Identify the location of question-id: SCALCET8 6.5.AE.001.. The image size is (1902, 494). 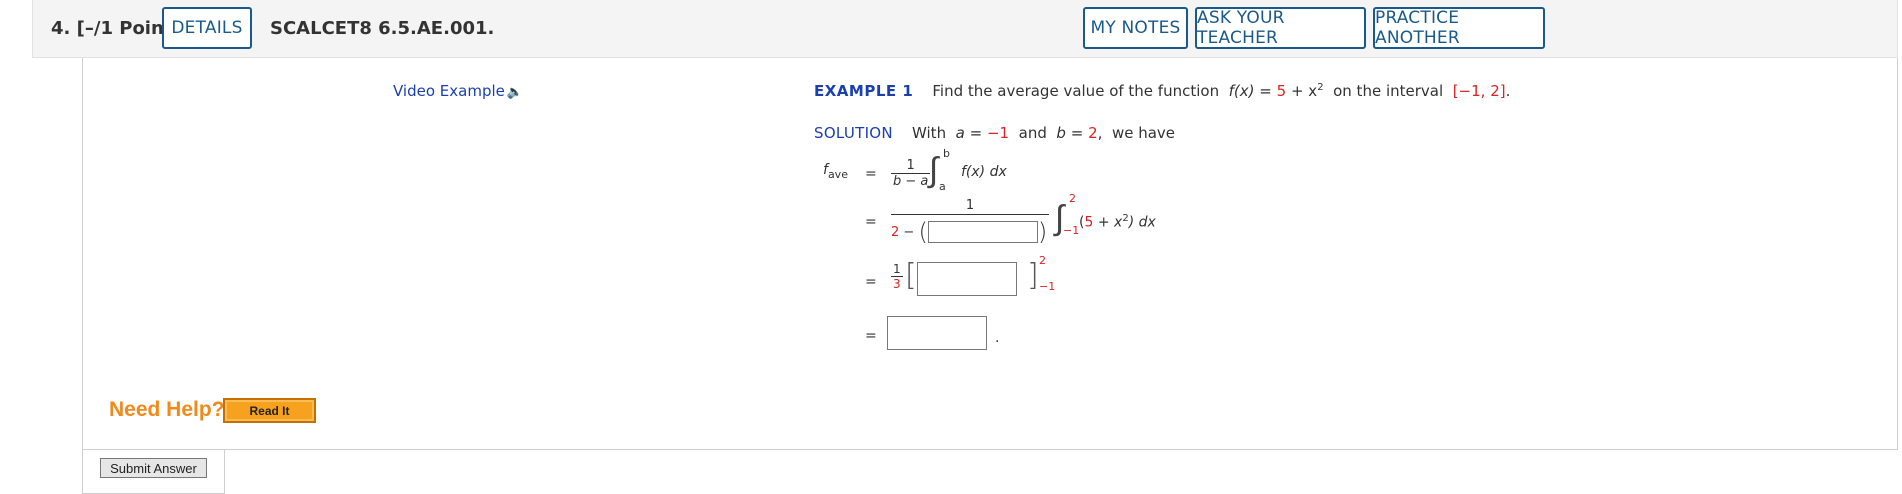
(382, 28).